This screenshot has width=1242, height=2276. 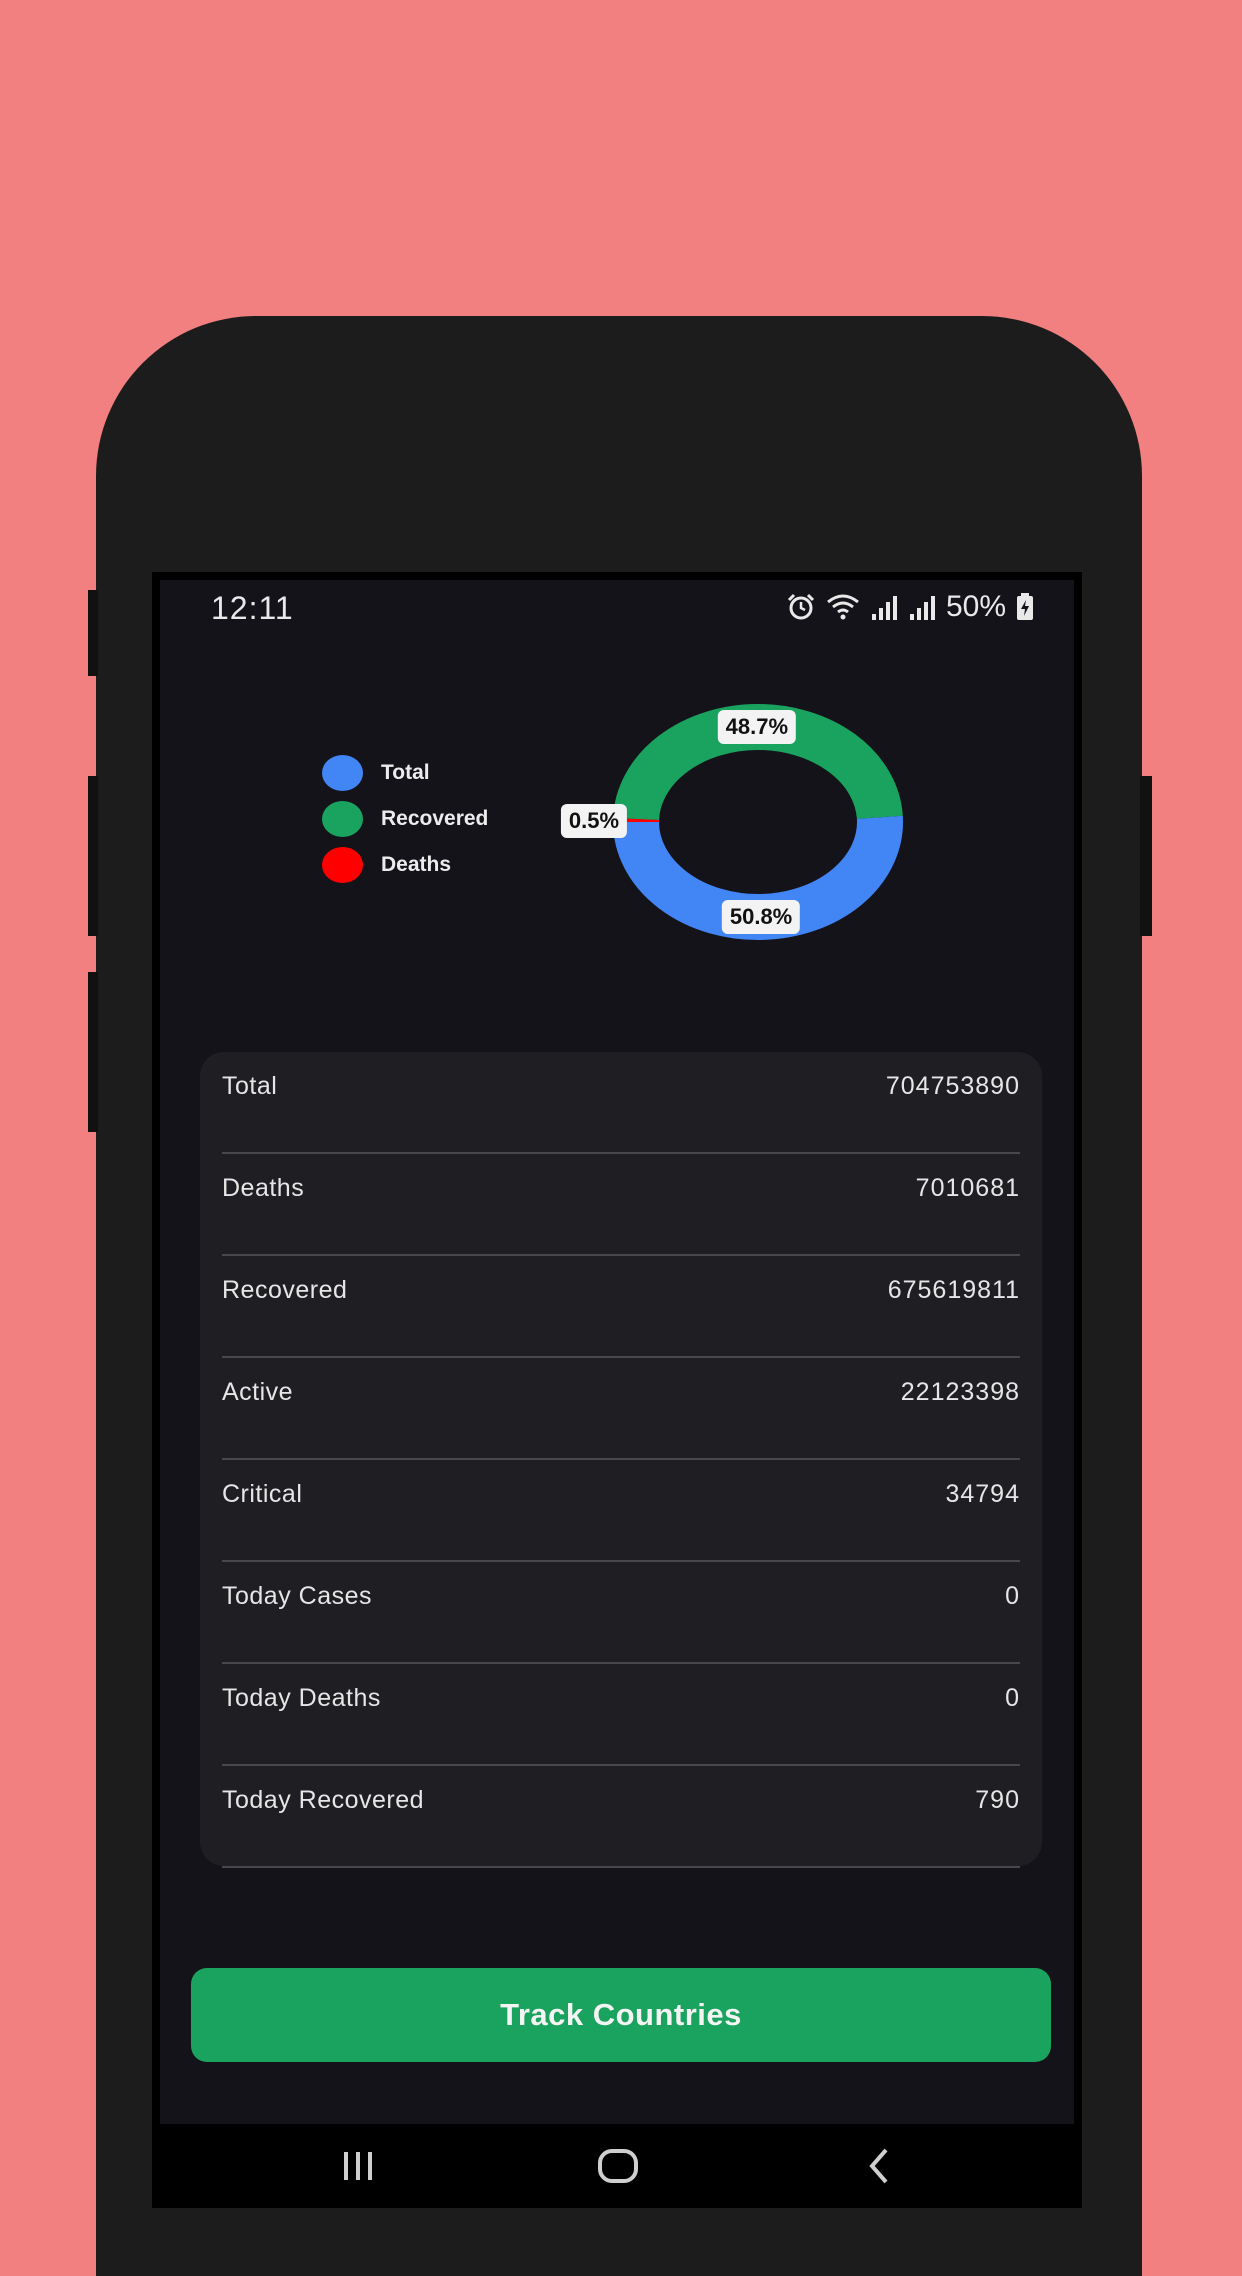 I want to click on alarm-icon, so click(x=801, y=607).